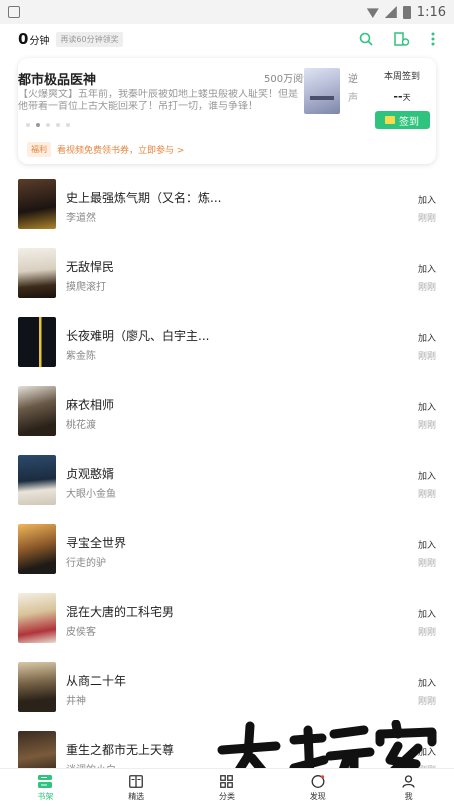  What do you see at coordinates (45, 796) in the screenshot?
I see `tab-label: 书架` at bounding box center [45, 796].